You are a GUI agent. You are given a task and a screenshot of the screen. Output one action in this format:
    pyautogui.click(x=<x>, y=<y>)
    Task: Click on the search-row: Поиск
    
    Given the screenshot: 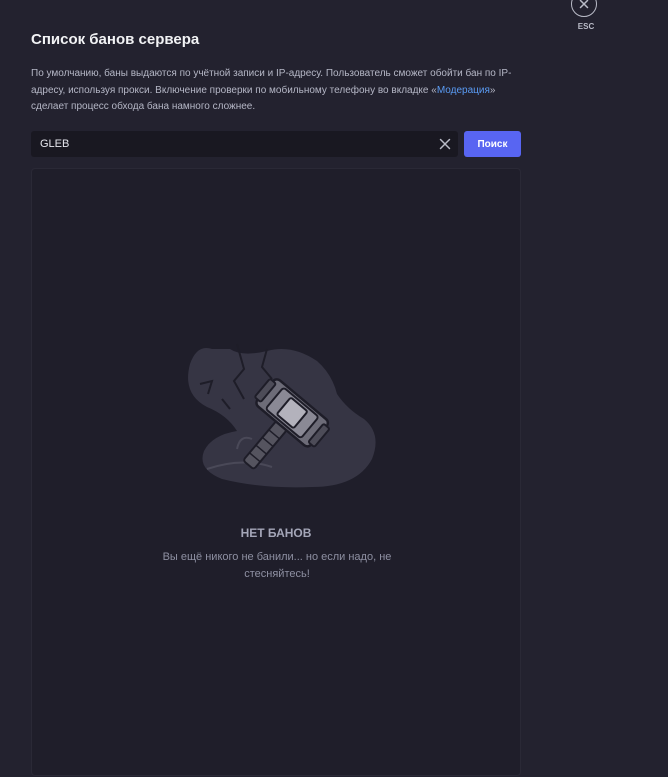 What is the action you would take?
    pyautogui.click(x=276, y=144)
    